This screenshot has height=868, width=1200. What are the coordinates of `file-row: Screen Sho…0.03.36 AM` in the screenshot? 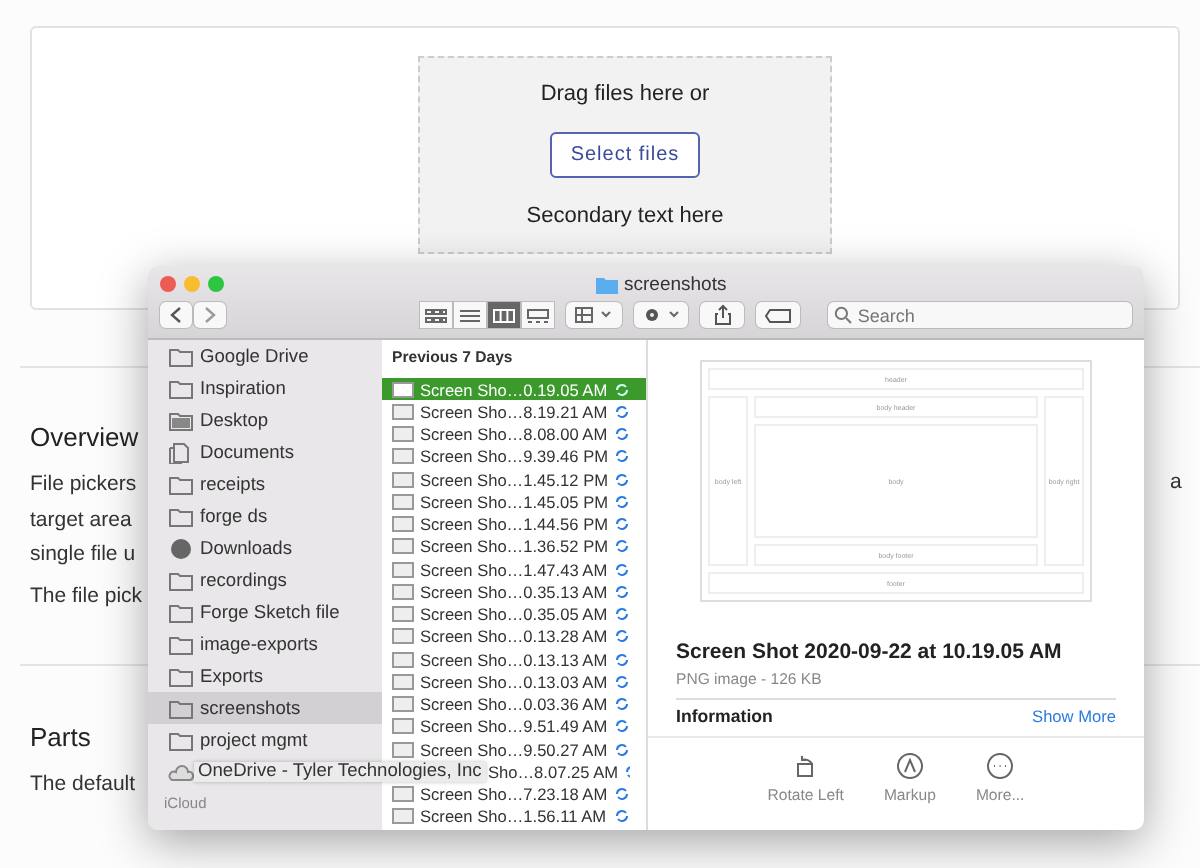 It's located at (514, 704).